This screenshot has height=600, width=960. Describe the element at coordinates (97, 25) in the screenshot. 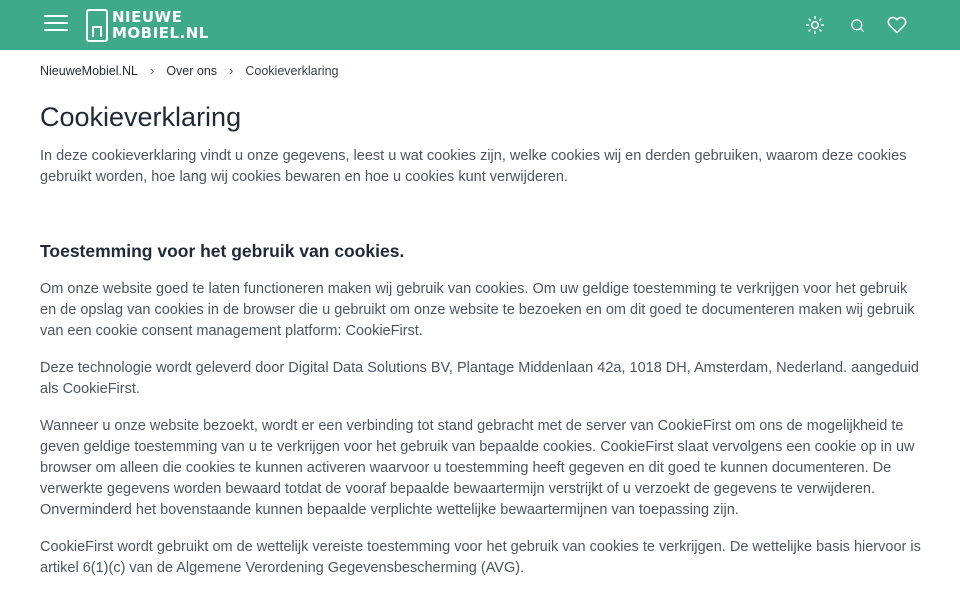

I see `phone-logo-icon` at that location.